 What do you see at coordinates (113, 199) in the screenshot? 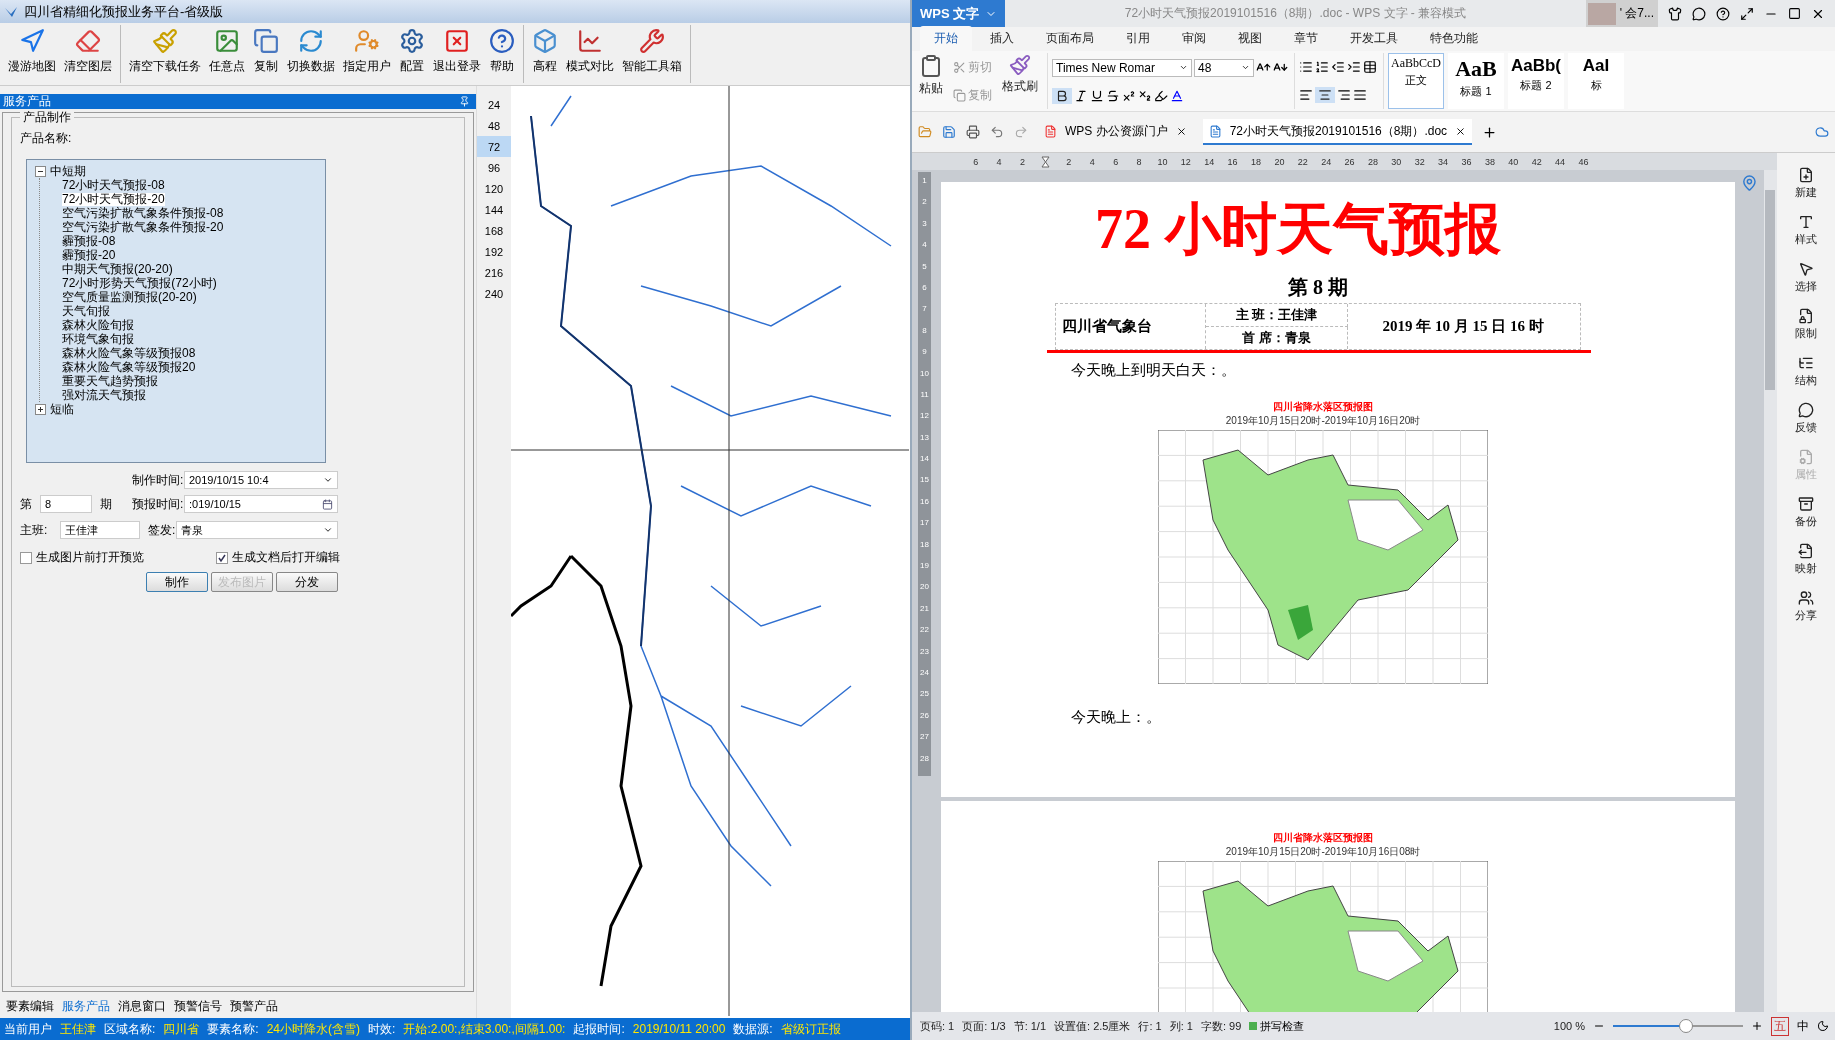
I see `tree-item: 72小时天气预报-20` at bounding box center [113, 199].